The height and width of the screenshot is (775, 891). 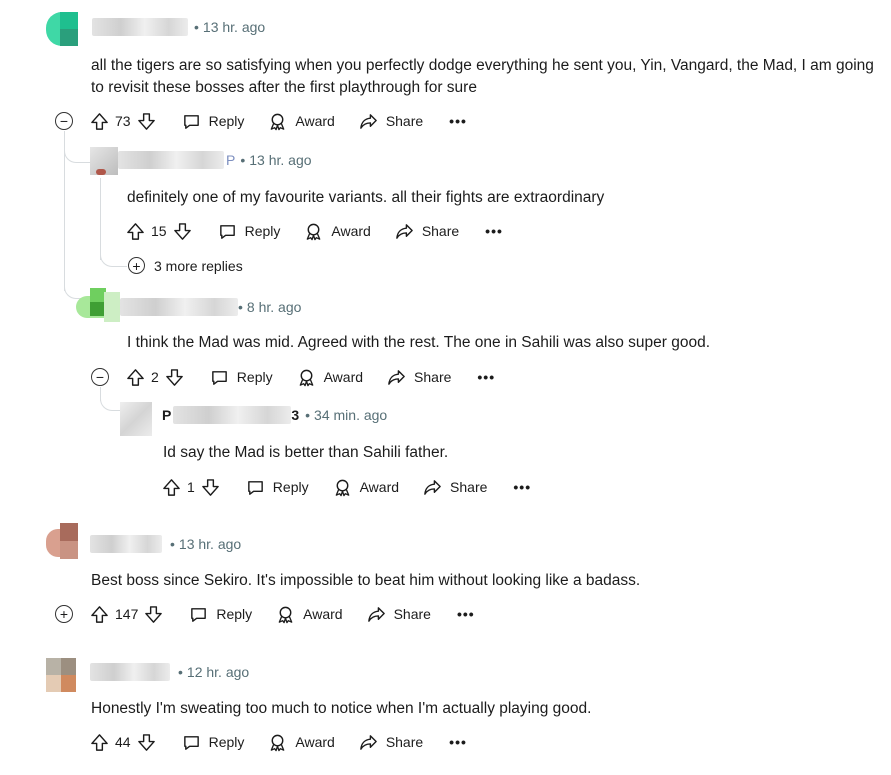 I want to click on expand-thread-button: +, so click(x=64, y=614).